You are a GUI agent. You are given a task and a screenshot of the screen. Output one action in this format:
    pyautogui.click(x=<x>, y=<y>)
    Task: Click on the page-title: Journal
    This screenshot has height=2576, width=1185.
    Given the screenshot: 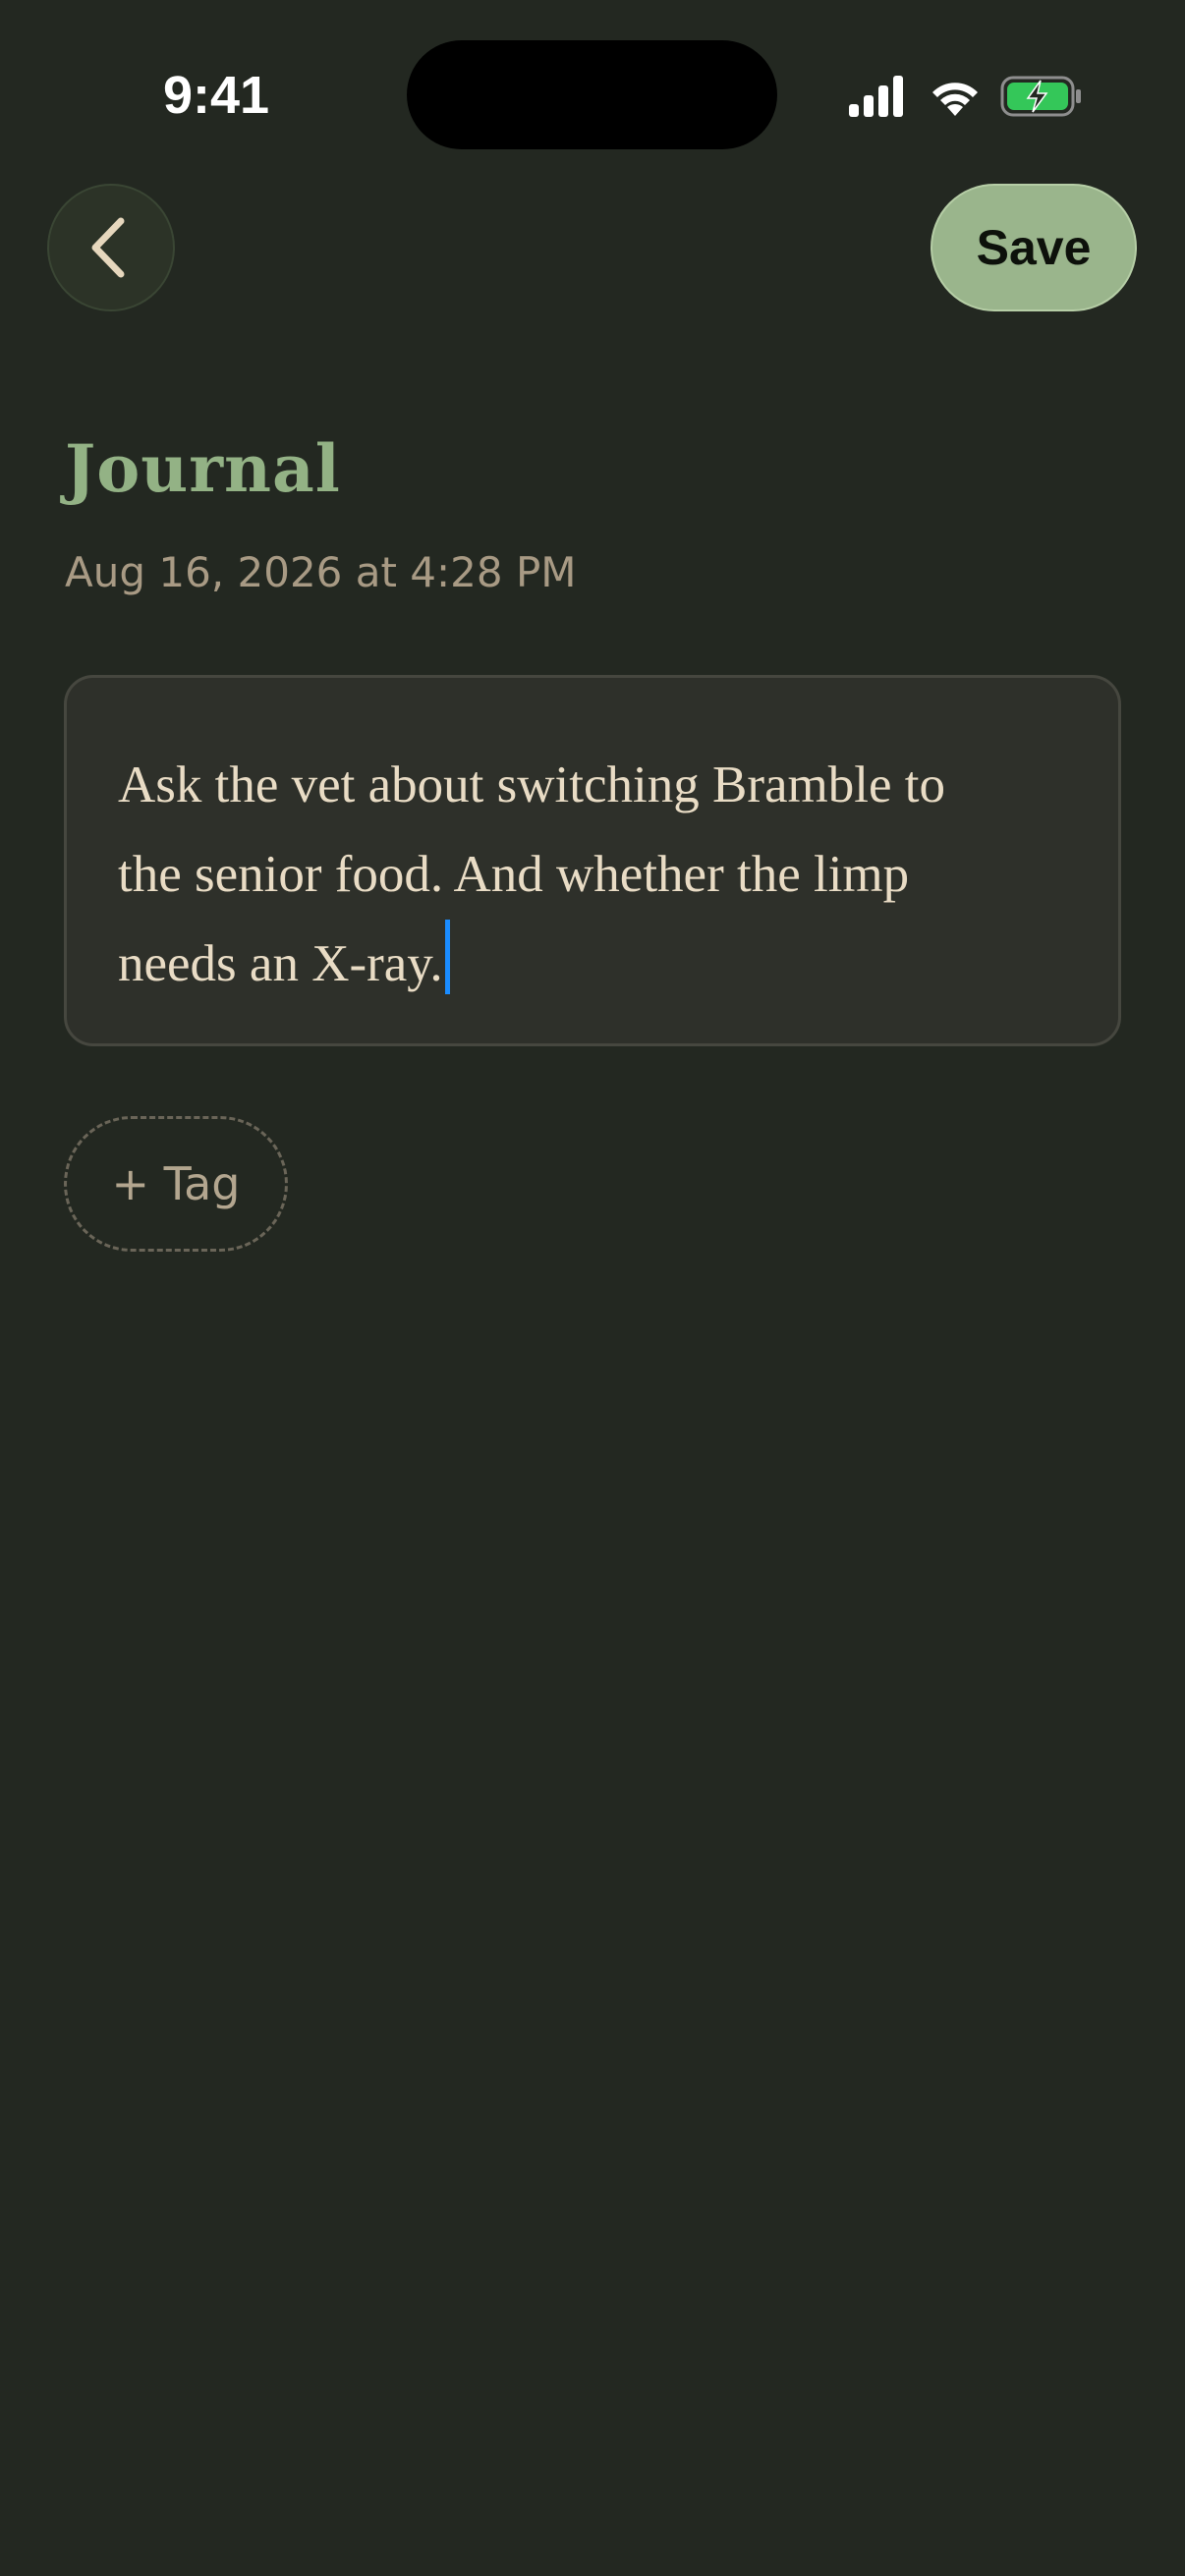 What is the action you would take?
    pyautogui.click(x=203, y=468)
    